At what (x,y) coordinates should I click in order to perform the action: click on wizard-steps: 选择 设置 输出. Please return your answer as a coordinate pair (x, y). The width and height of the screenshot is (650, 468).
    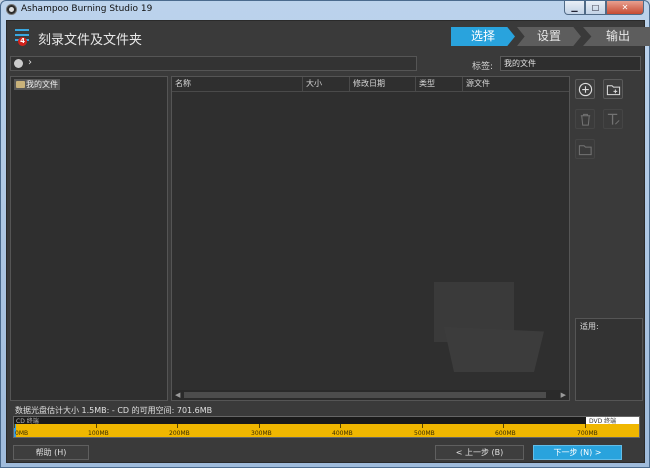
    Looking at the image, I should click on (550, 36).